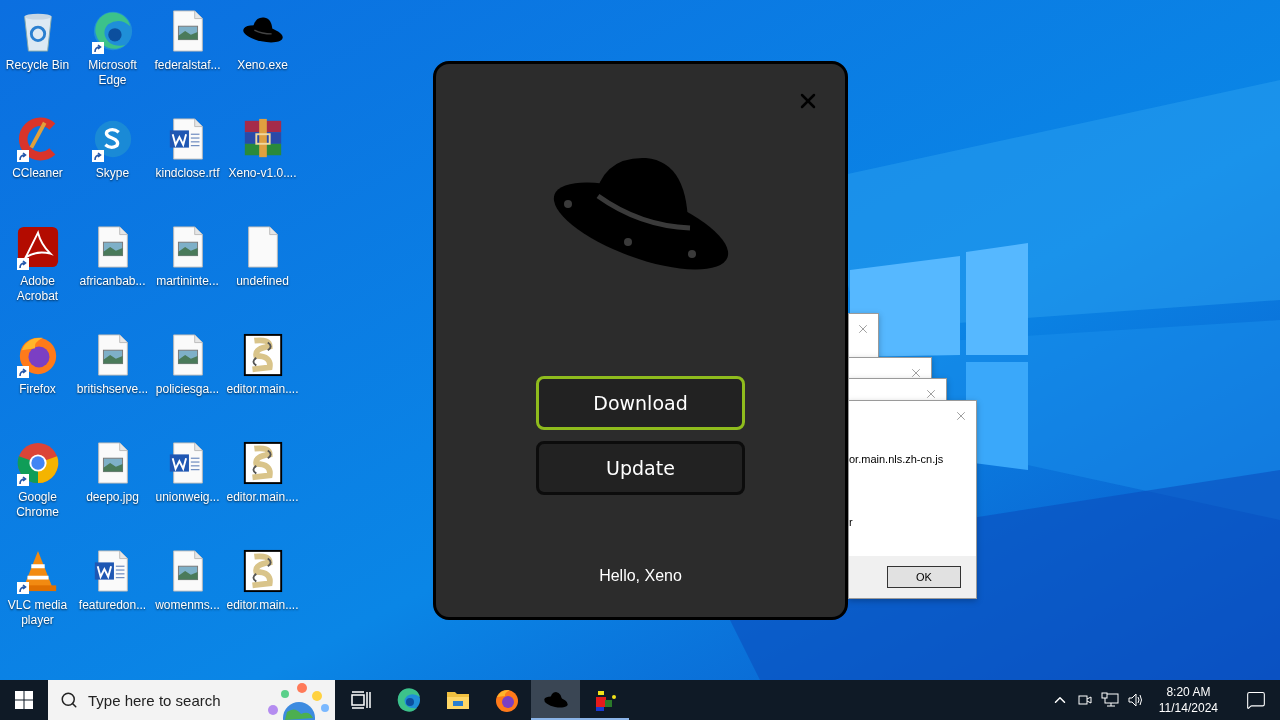 This screenshot has width=1280, height=720. Describe the element at coordinates (37, 463) in the screenshot. I see `chrome-icon` at that location.